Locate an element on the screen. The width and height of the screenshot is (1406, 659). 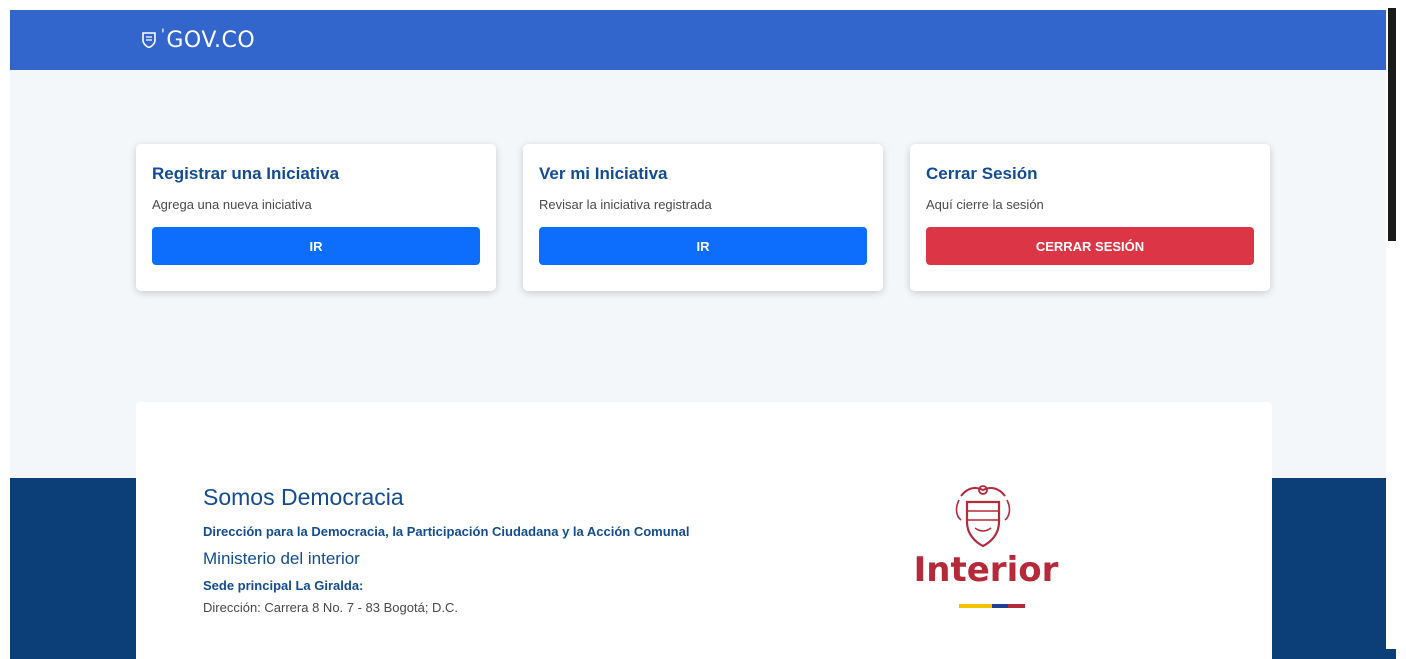
gov-co-logo: ' GOV.CO is located at coordinates (198, 40).